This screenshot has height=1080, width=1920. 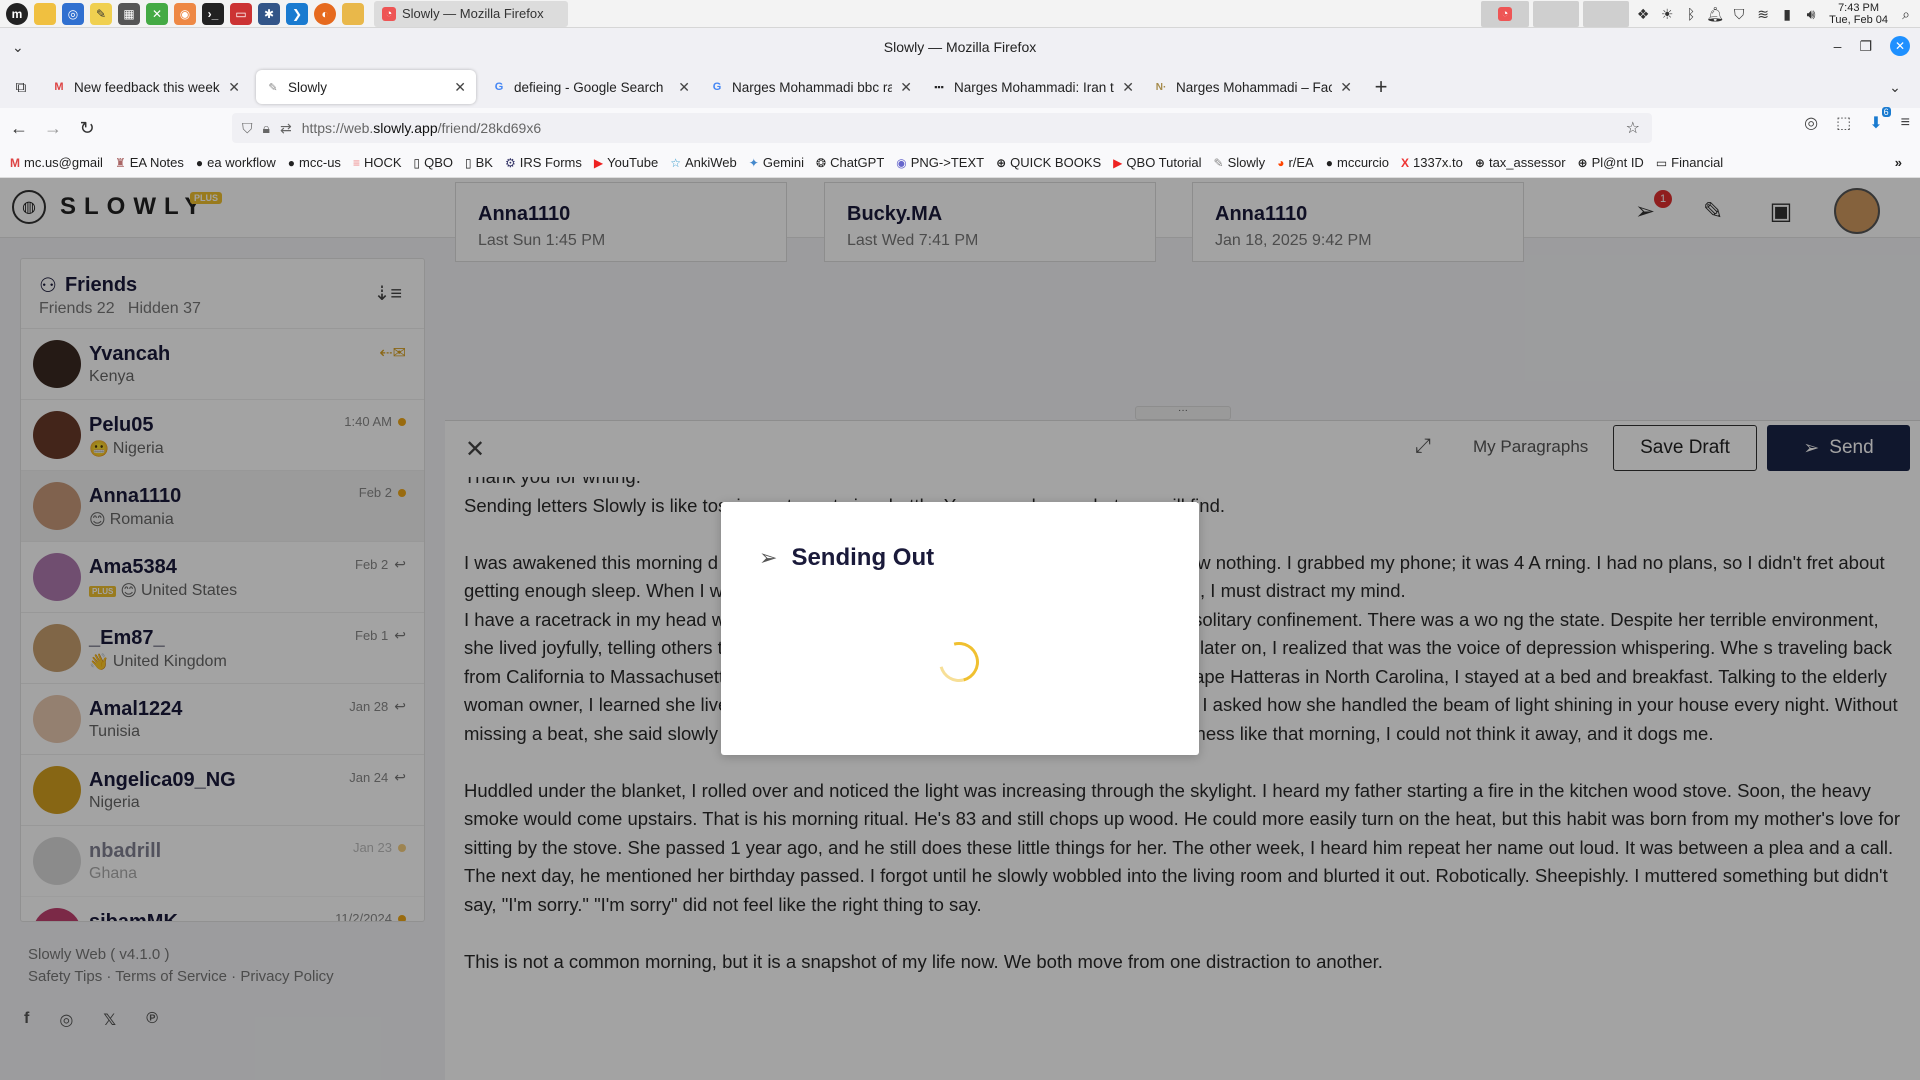 I want to click on volume-icon: 🔊︎, so click(x=1811, y=14).